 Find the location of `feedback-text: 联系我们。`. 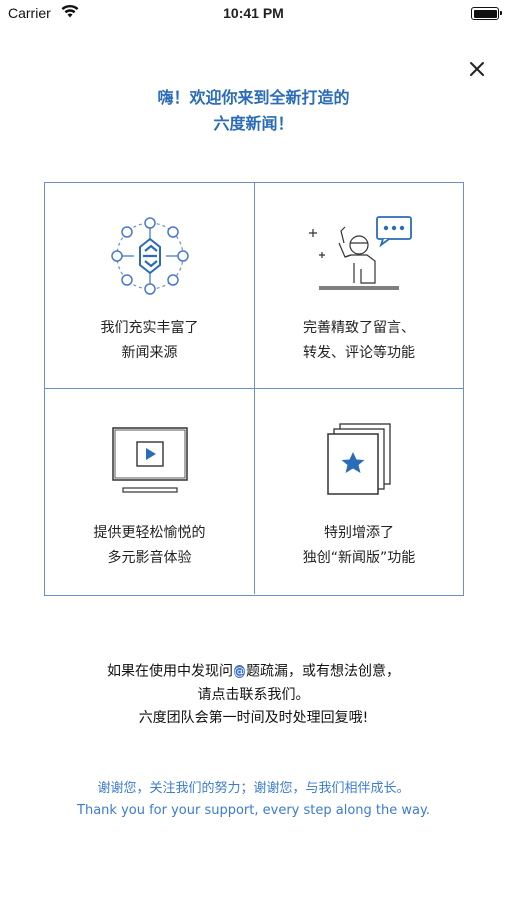

feedback-text: 联系我们。 is located at coordinates (274, 694).